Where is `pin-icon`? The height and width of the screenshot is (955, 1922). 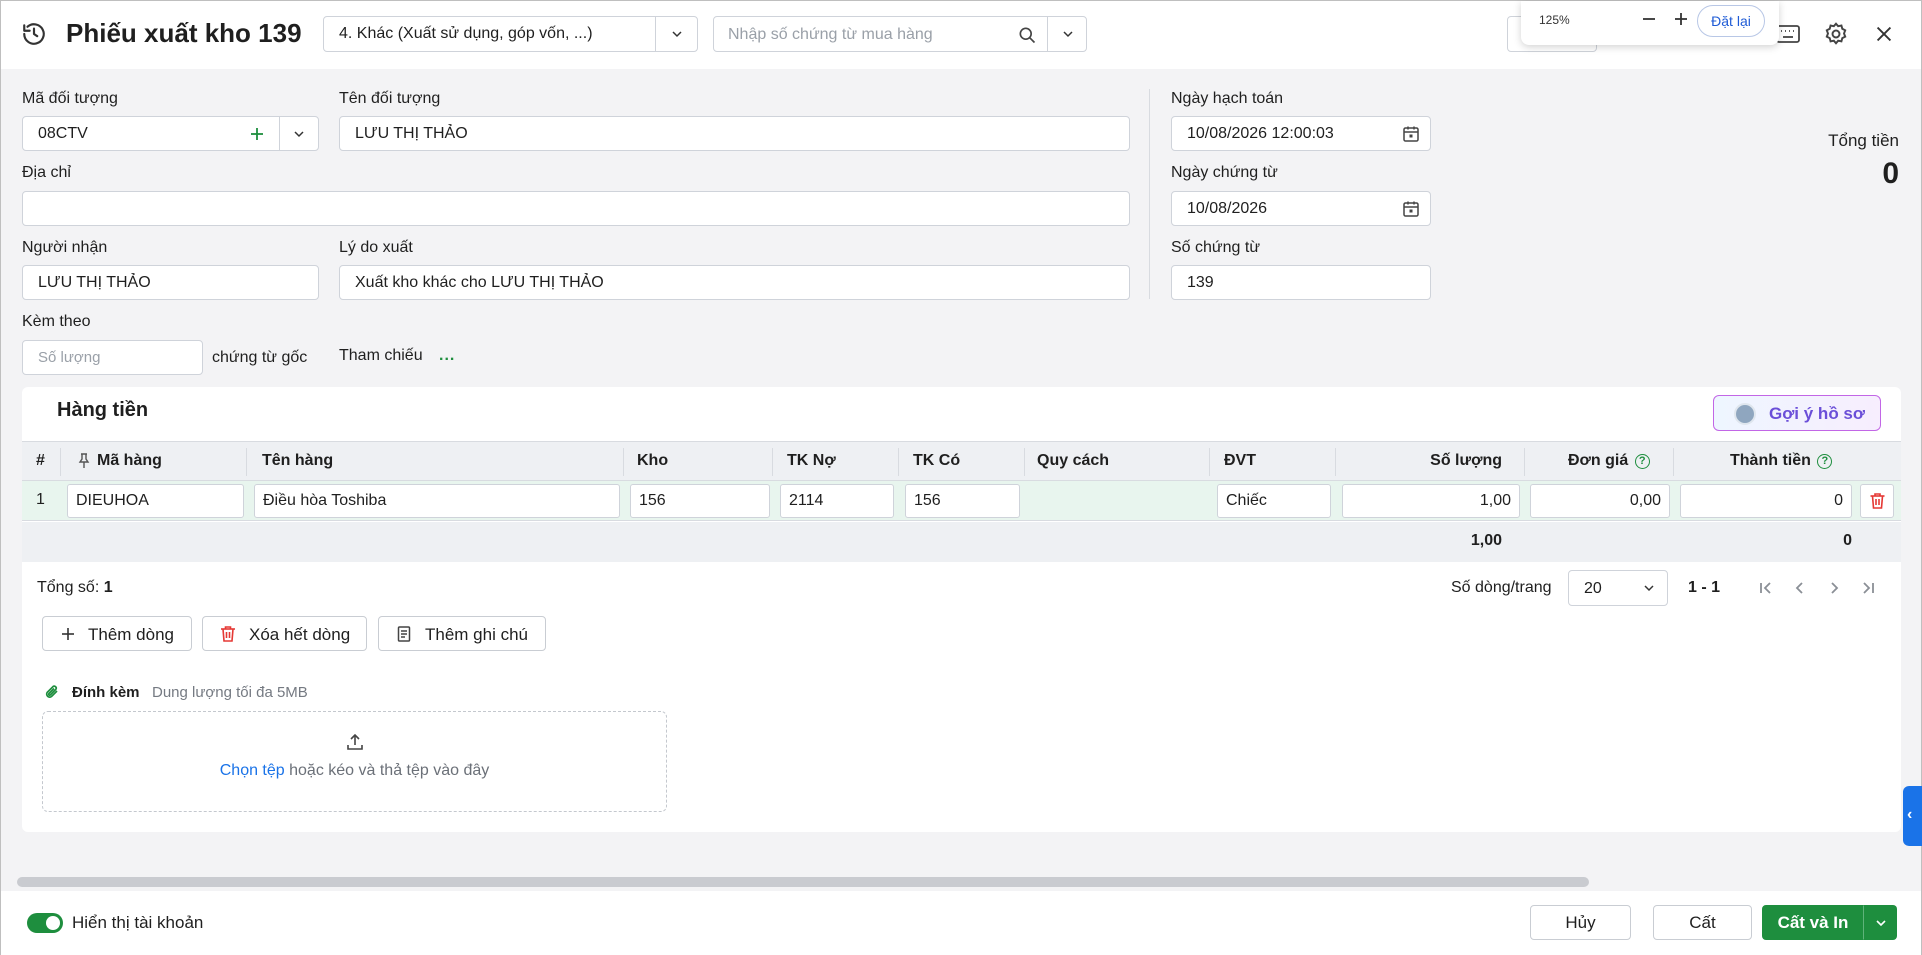 pin-icon is located at coordinates (84, 461).